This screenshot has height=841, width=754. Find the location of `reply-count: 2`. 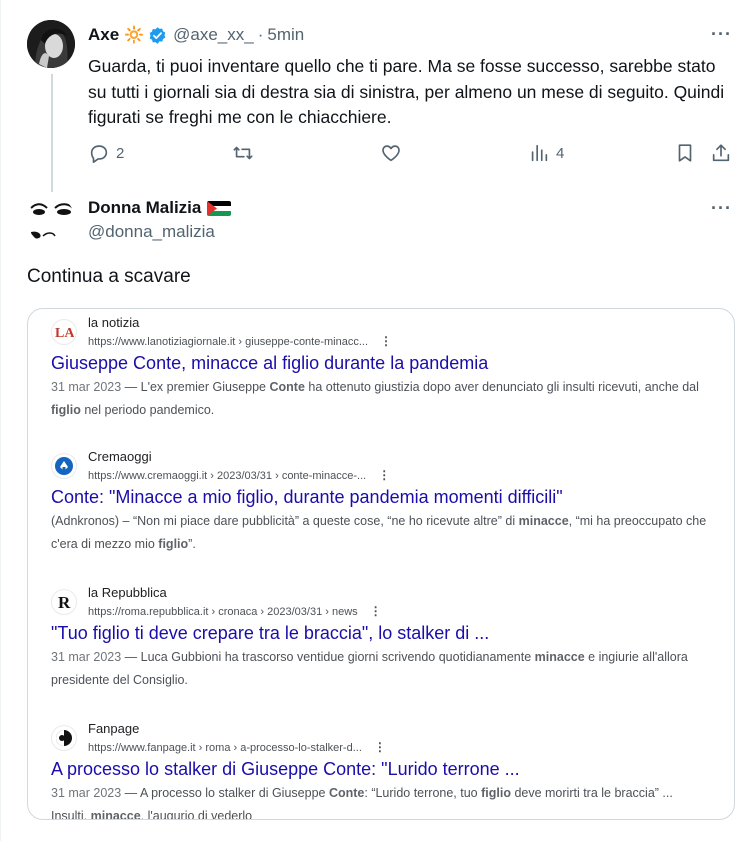

reply-count: 2 is located at coordinates (120, 153).